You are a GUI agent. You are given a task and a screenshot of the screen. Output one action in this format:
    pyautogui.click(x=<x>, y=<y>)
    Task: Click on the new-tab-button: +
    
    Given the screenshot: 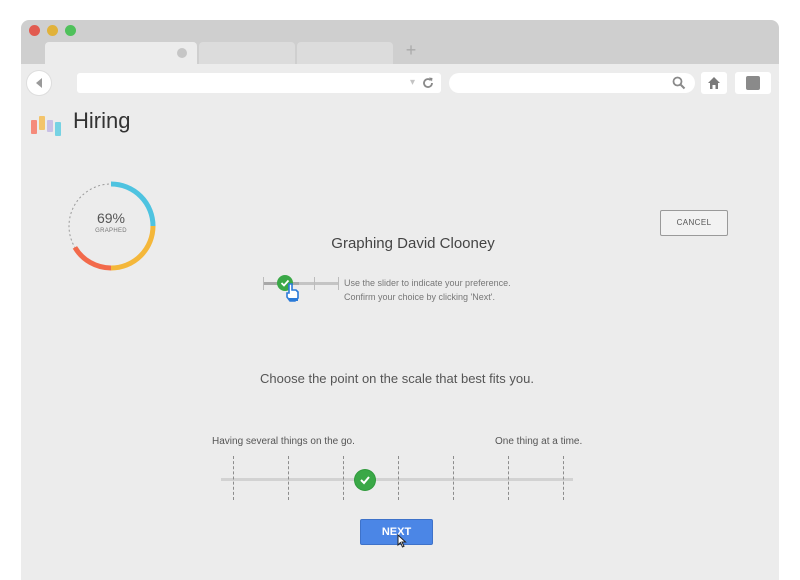 What is the action you would take?
    pyautogui.click(x=411, y=50)
    